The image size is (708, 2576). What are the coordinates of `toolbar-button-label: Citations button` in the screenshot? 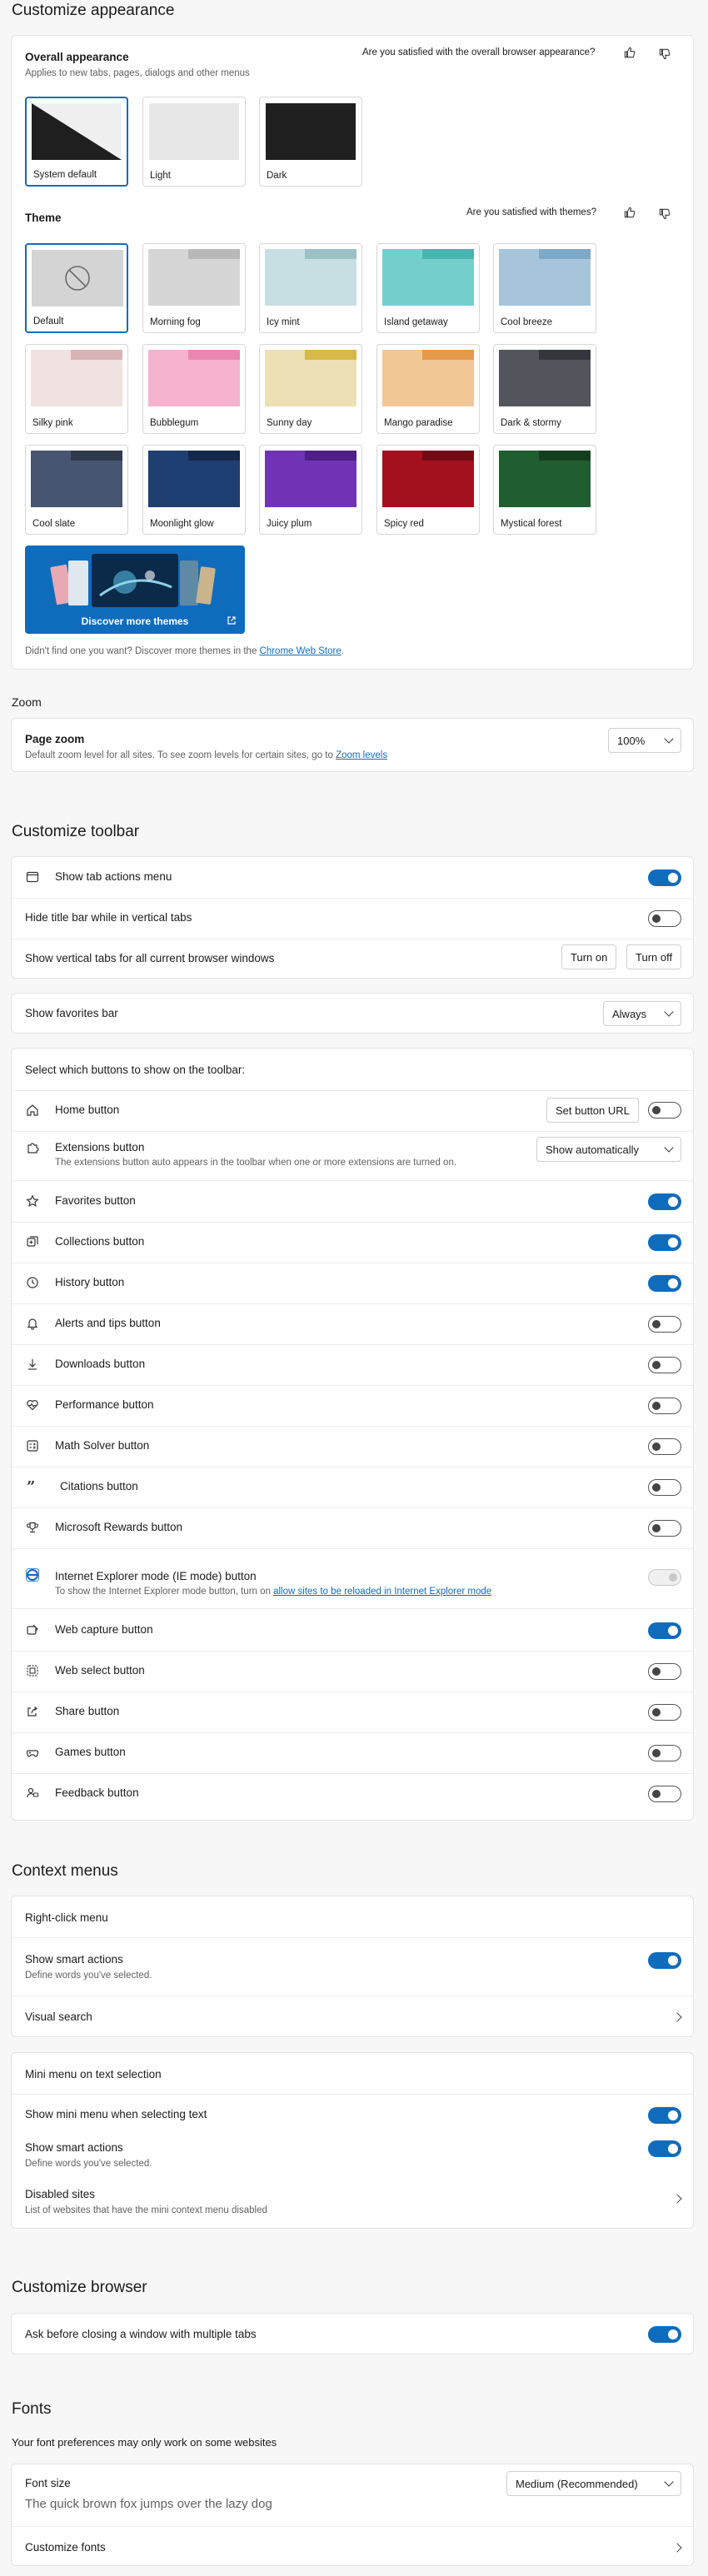 It's located at (99, 1486).